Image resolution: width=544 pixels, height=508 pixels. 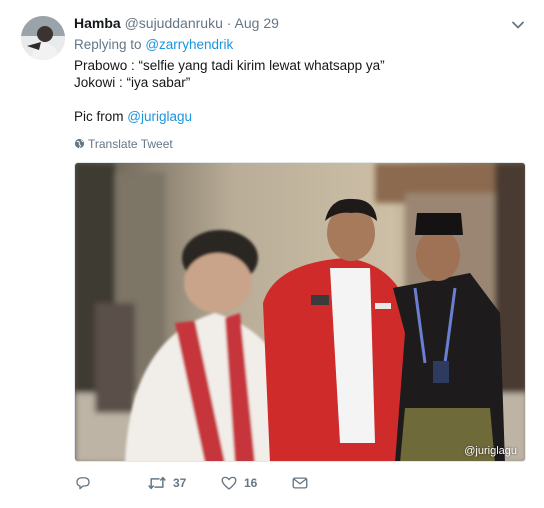 I want to click on reply-button, so click(x=86, y=483).